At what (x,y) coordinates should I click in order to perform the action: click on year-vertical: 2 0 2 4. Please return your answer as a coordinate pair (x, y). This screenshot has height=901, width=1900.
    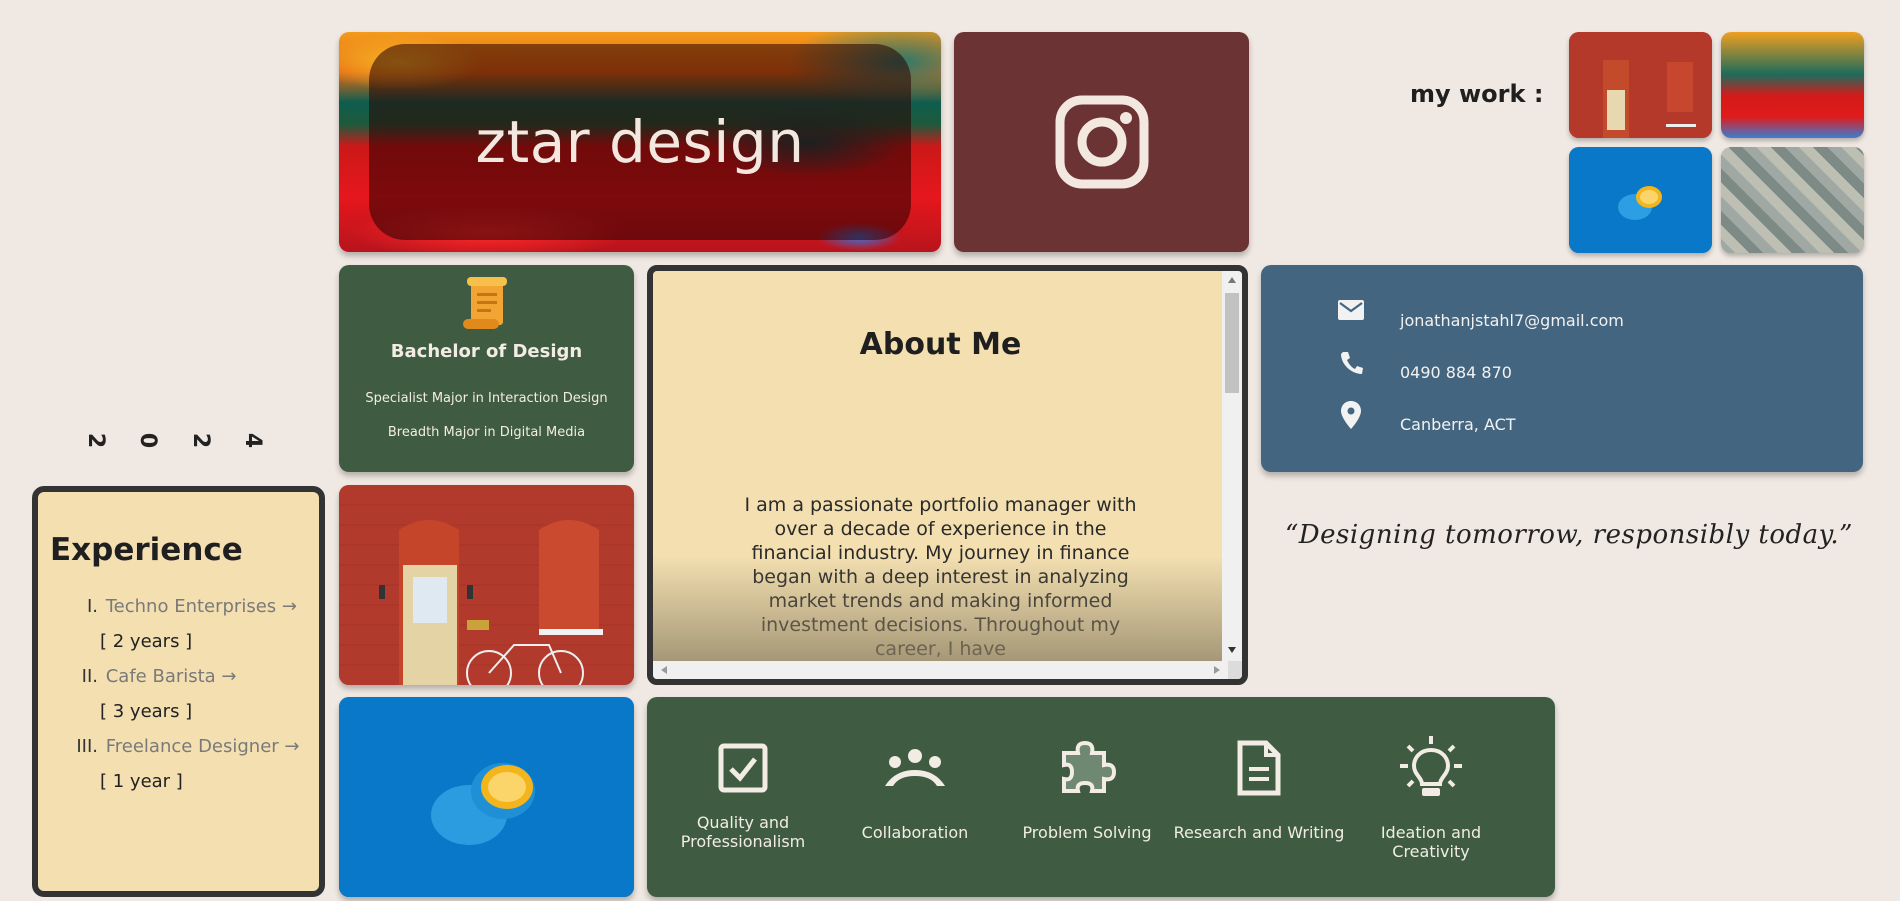
    Looking at the image, I should click on (174, 440).